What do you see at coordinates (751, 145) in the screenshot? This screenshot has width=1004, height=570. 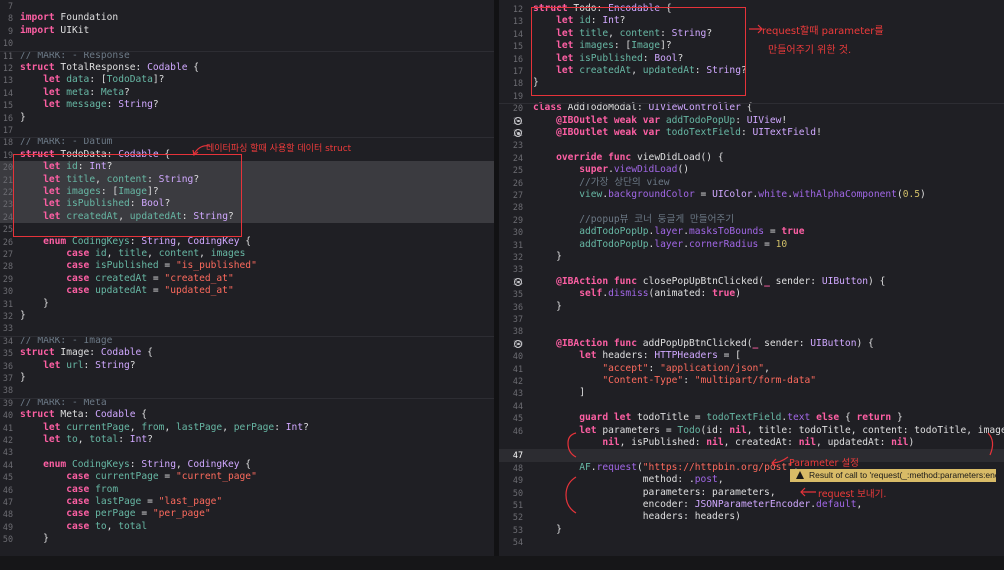 I see `code-line: 23` at bounding box center [751, 145].